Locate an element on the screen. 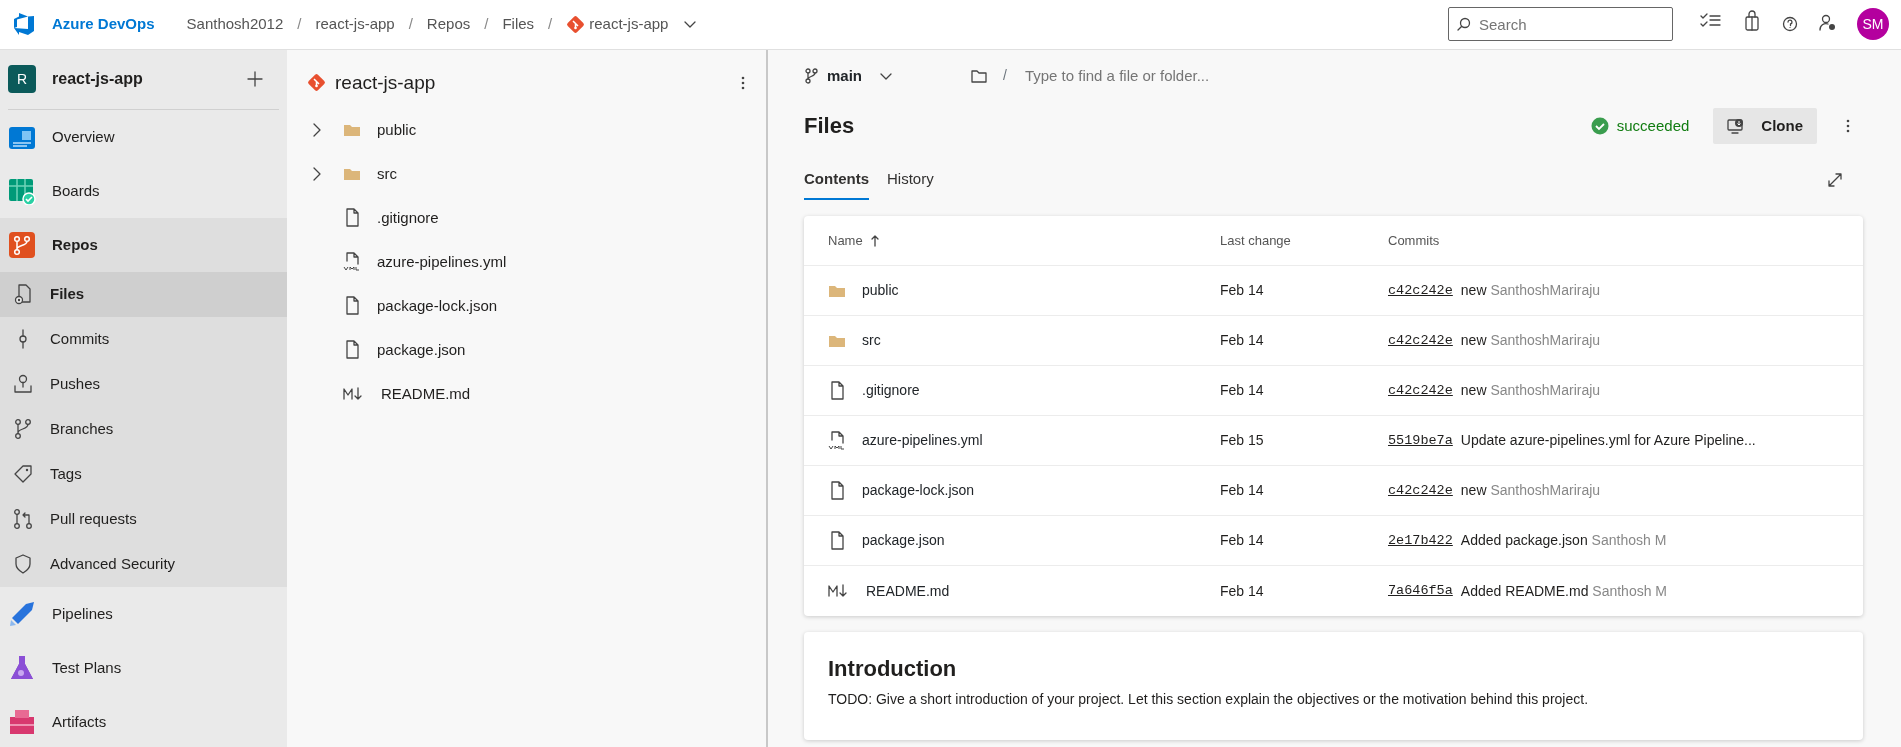 The image size is (1901, 747). box-icon is located at coordinates (22, 721).